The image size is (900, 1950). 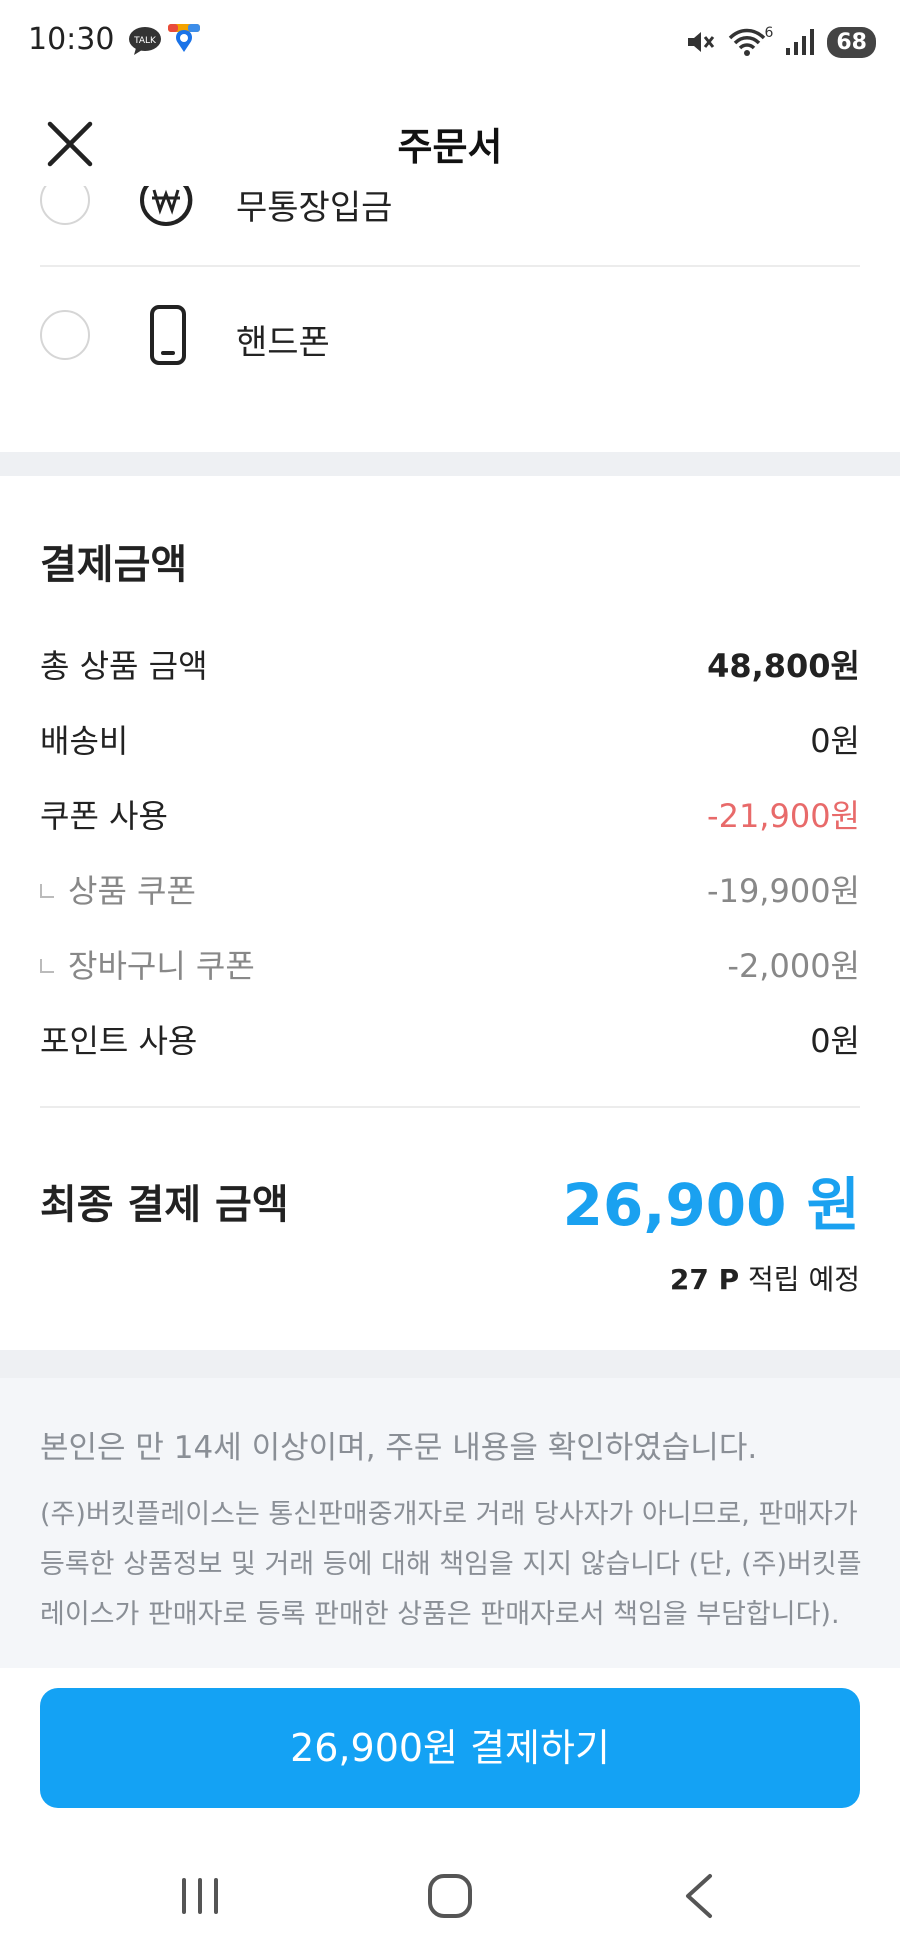 I want to click on points-earn-info: 27 P 적립 예정, so click(x=765, y=1278).